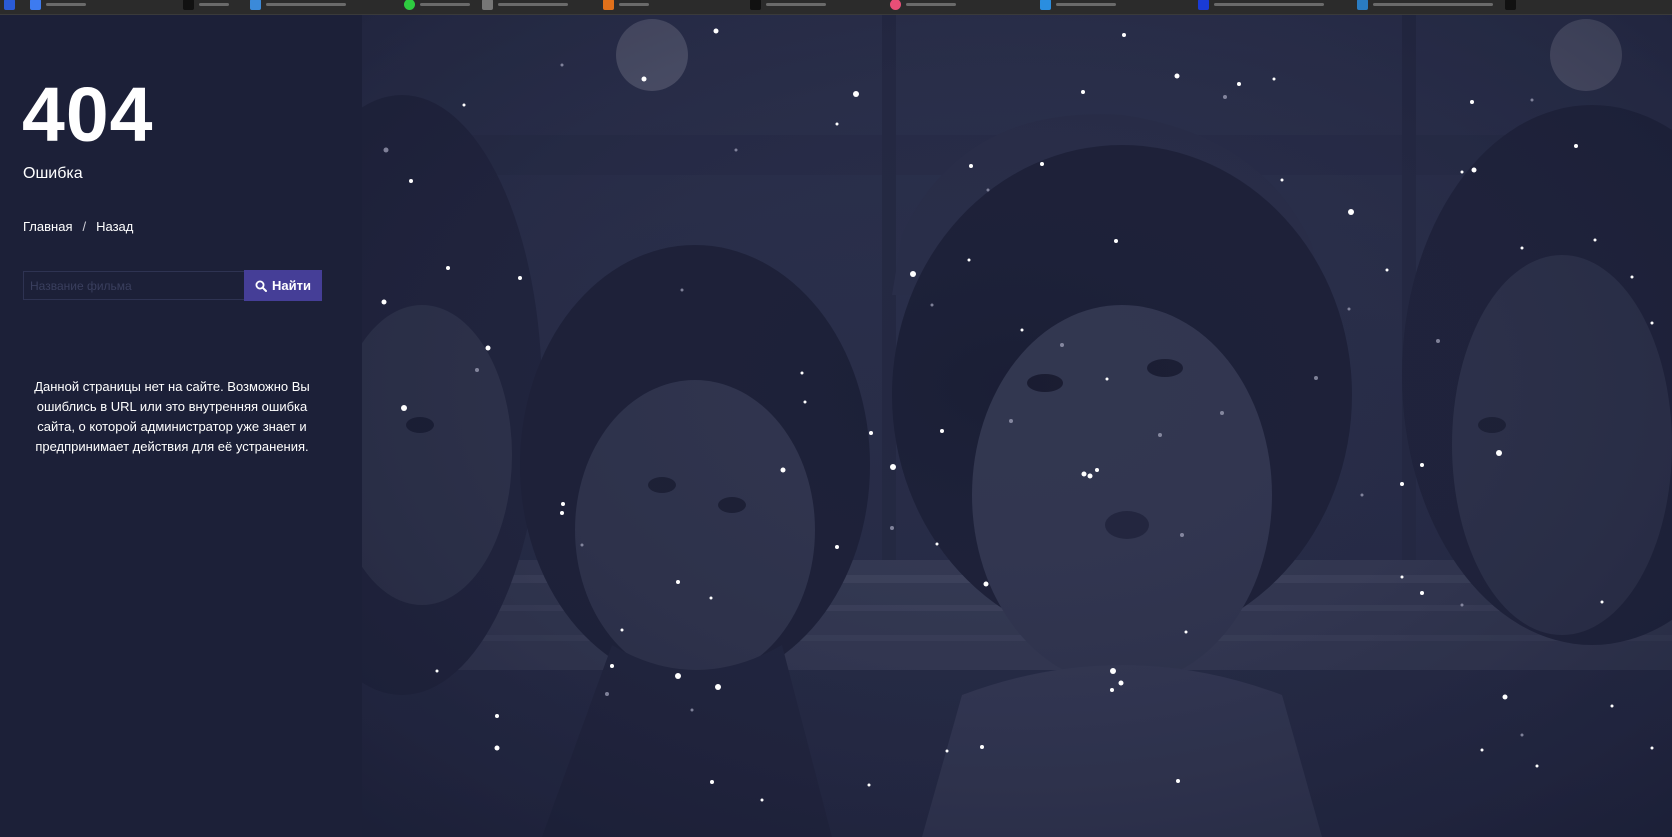  What do you see at coordinates (78, 226) in the screenshot?
I see `breadcrumb: Главная / Назад` at bounding box center [78, 226].